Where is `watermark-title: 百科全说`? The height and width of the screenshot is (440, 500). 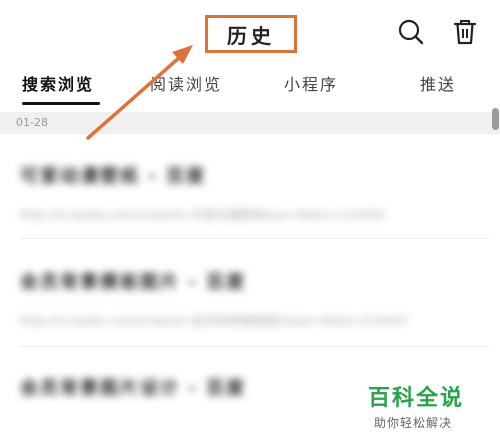
watermark-title: 百科全说 is located at coordinates (416, 398).